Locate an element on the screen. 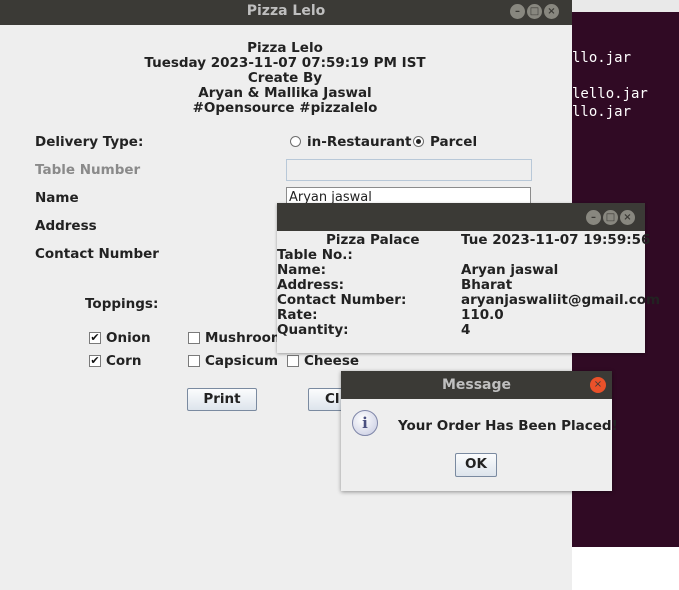  info-icon: i is located at coordinates (365, 423).